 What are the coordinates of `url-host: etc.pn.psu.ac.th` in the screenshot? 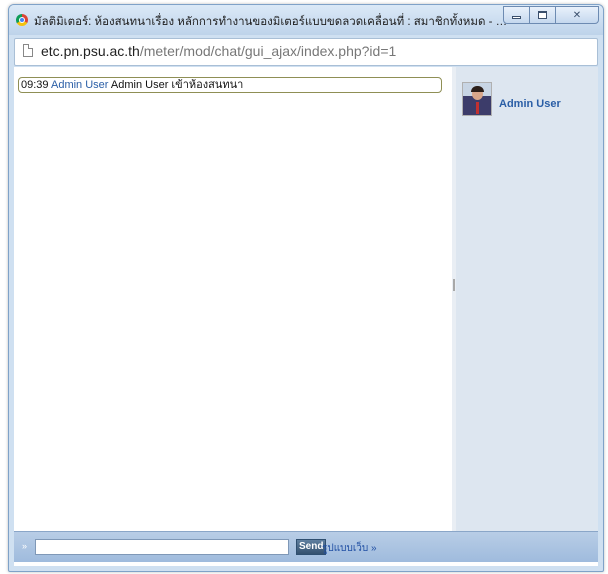 It's located at (90, 51).